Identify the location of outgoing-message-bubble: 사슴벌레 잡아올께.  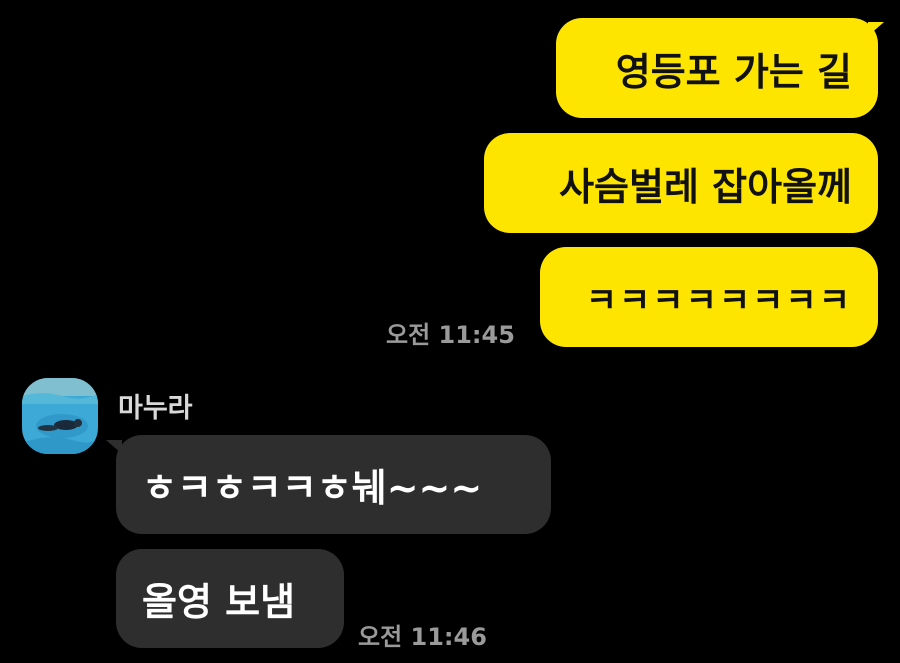
(681, 183).